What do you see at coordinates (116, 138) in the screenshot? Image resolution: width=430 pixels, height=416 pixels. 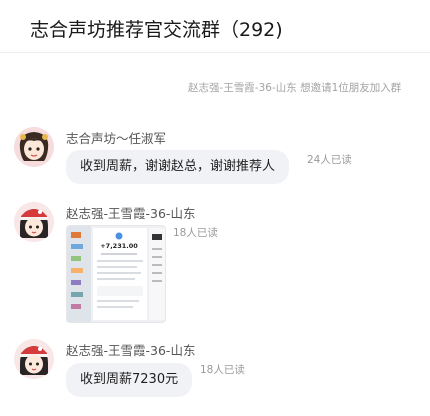 I see `sender-name: 志合声坊～任淑军` at bounding box center [116, 138].